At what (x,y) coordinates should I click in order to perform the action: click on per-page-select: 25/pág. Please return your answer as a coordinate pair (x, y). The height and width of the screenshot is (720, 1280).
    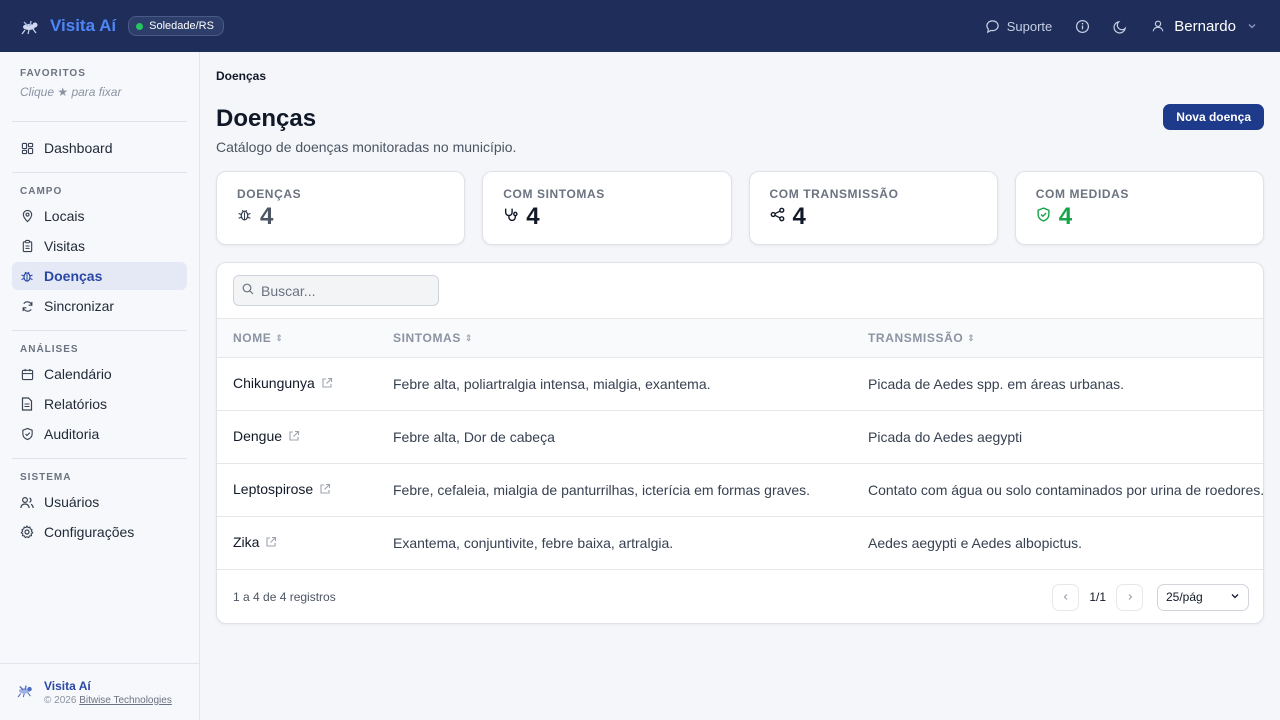
    Looking at the image, I should click on (1203, 597).